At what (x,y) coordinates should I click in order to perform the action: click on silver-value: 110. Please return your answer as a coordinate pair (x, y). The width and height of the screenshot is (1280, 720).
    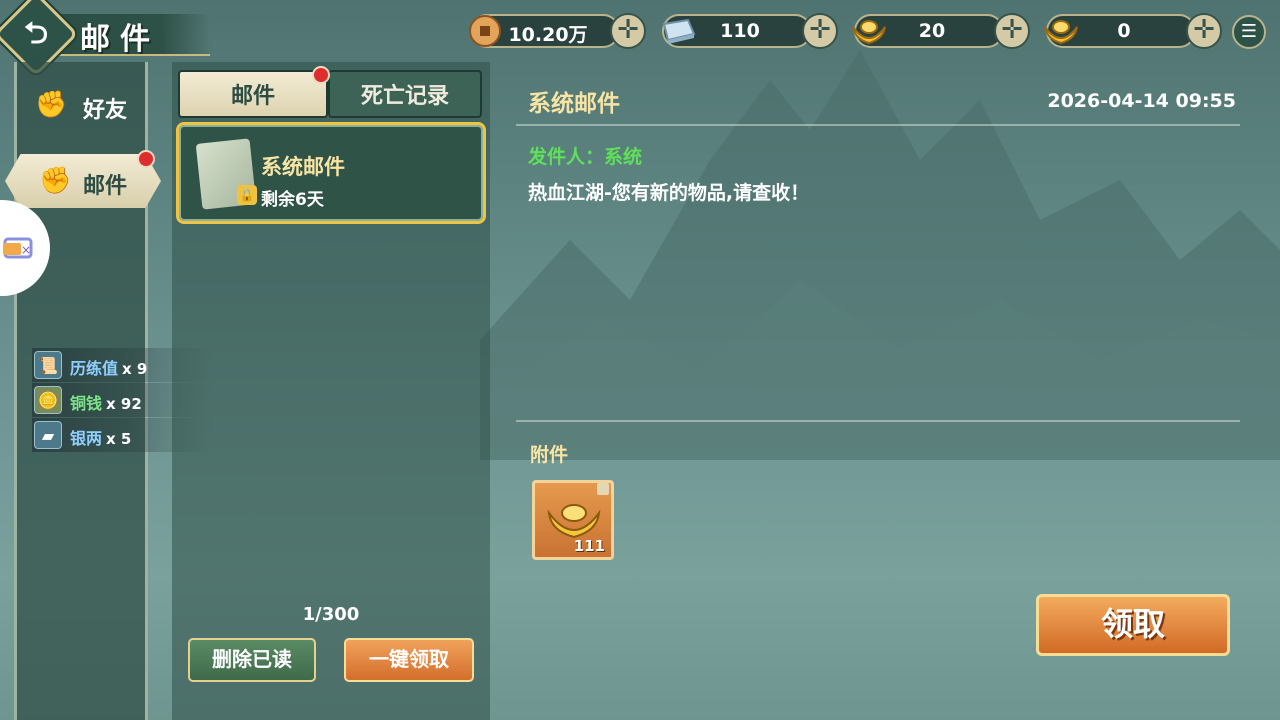
    Looking at the image, I should click on (740, 31).